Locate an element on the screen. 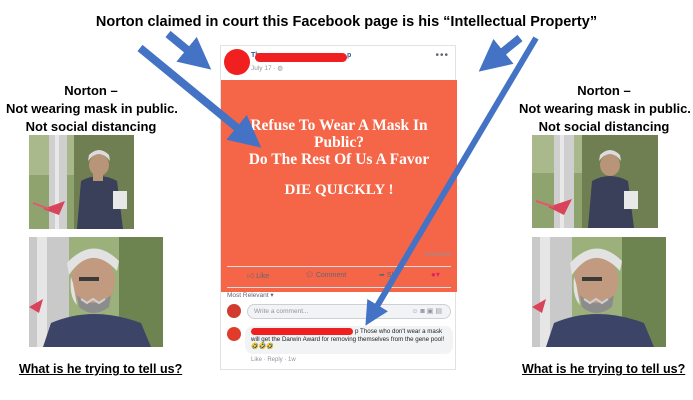 The width and height of the screenshot is (693, 400). right-caption-line1: Norton – is located at coordinates (604, 90).